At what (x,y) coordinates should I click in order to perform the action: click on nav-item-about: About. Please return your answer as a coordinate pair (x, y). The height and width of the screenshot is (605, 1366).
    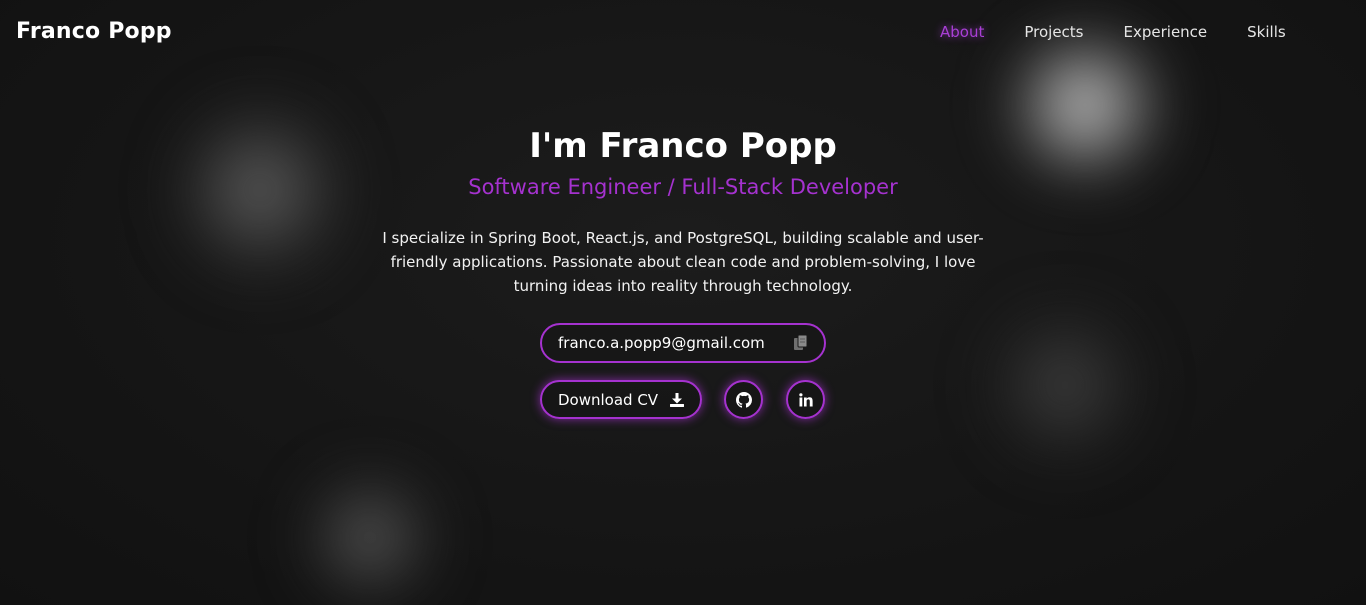
    Looking at the image, I should click on (962, 32).